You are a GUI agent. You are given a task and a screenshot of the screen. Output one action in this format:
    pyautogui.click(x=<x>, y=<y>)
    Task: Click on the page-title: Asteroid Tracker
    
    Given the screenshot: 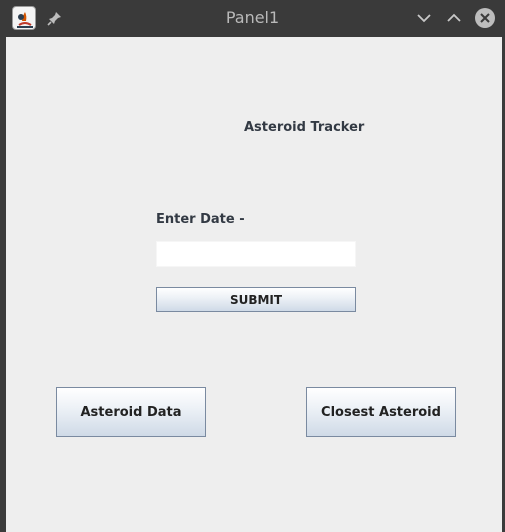 What is the action you would take?
    pyautogui.click(x=304, y=127)
    